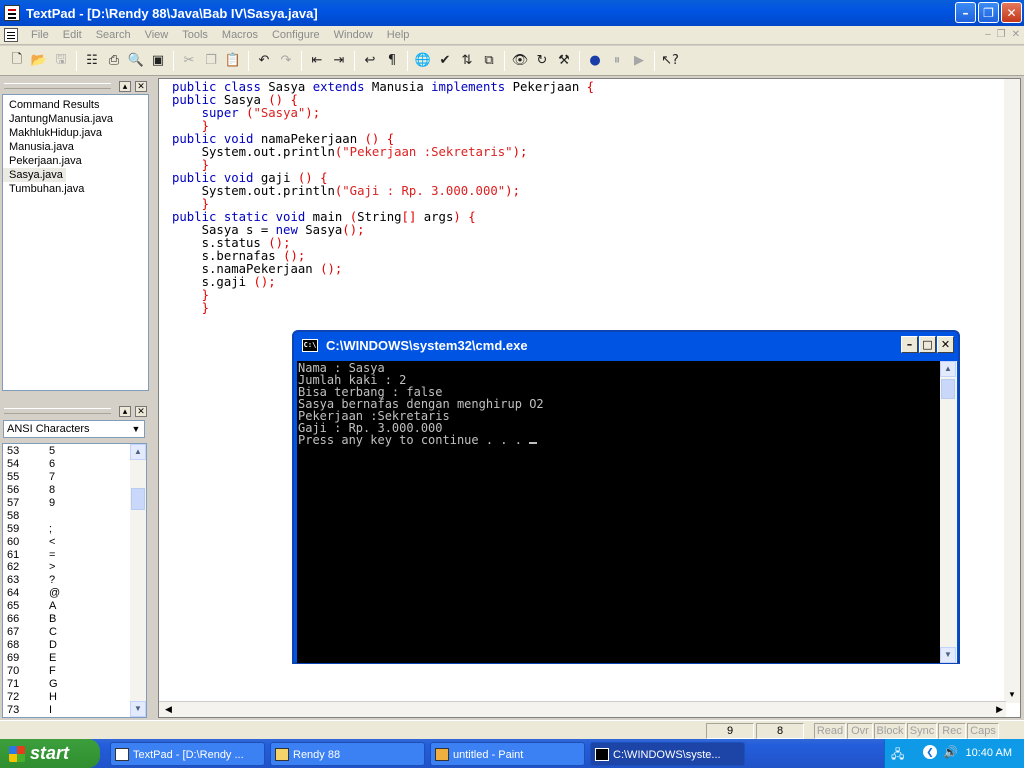 The image size is (1024, 768). Describe the element at coordinates (296, 35) in the screenshot. I see `menu-configure: Configure` at that location.